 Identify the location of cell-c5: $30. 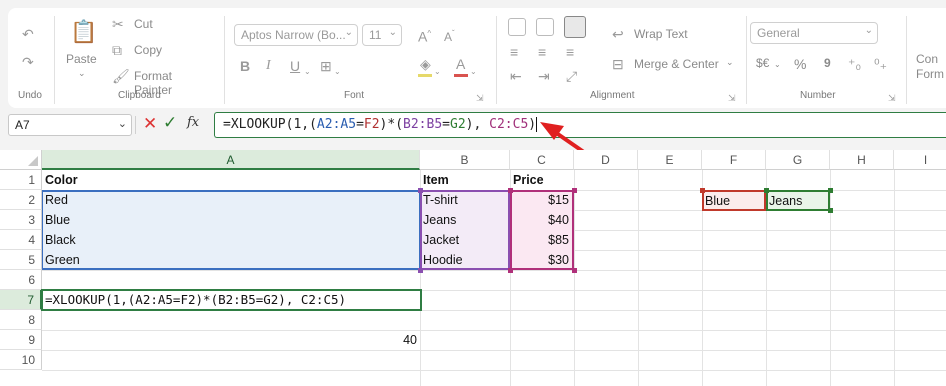
(541, 260).